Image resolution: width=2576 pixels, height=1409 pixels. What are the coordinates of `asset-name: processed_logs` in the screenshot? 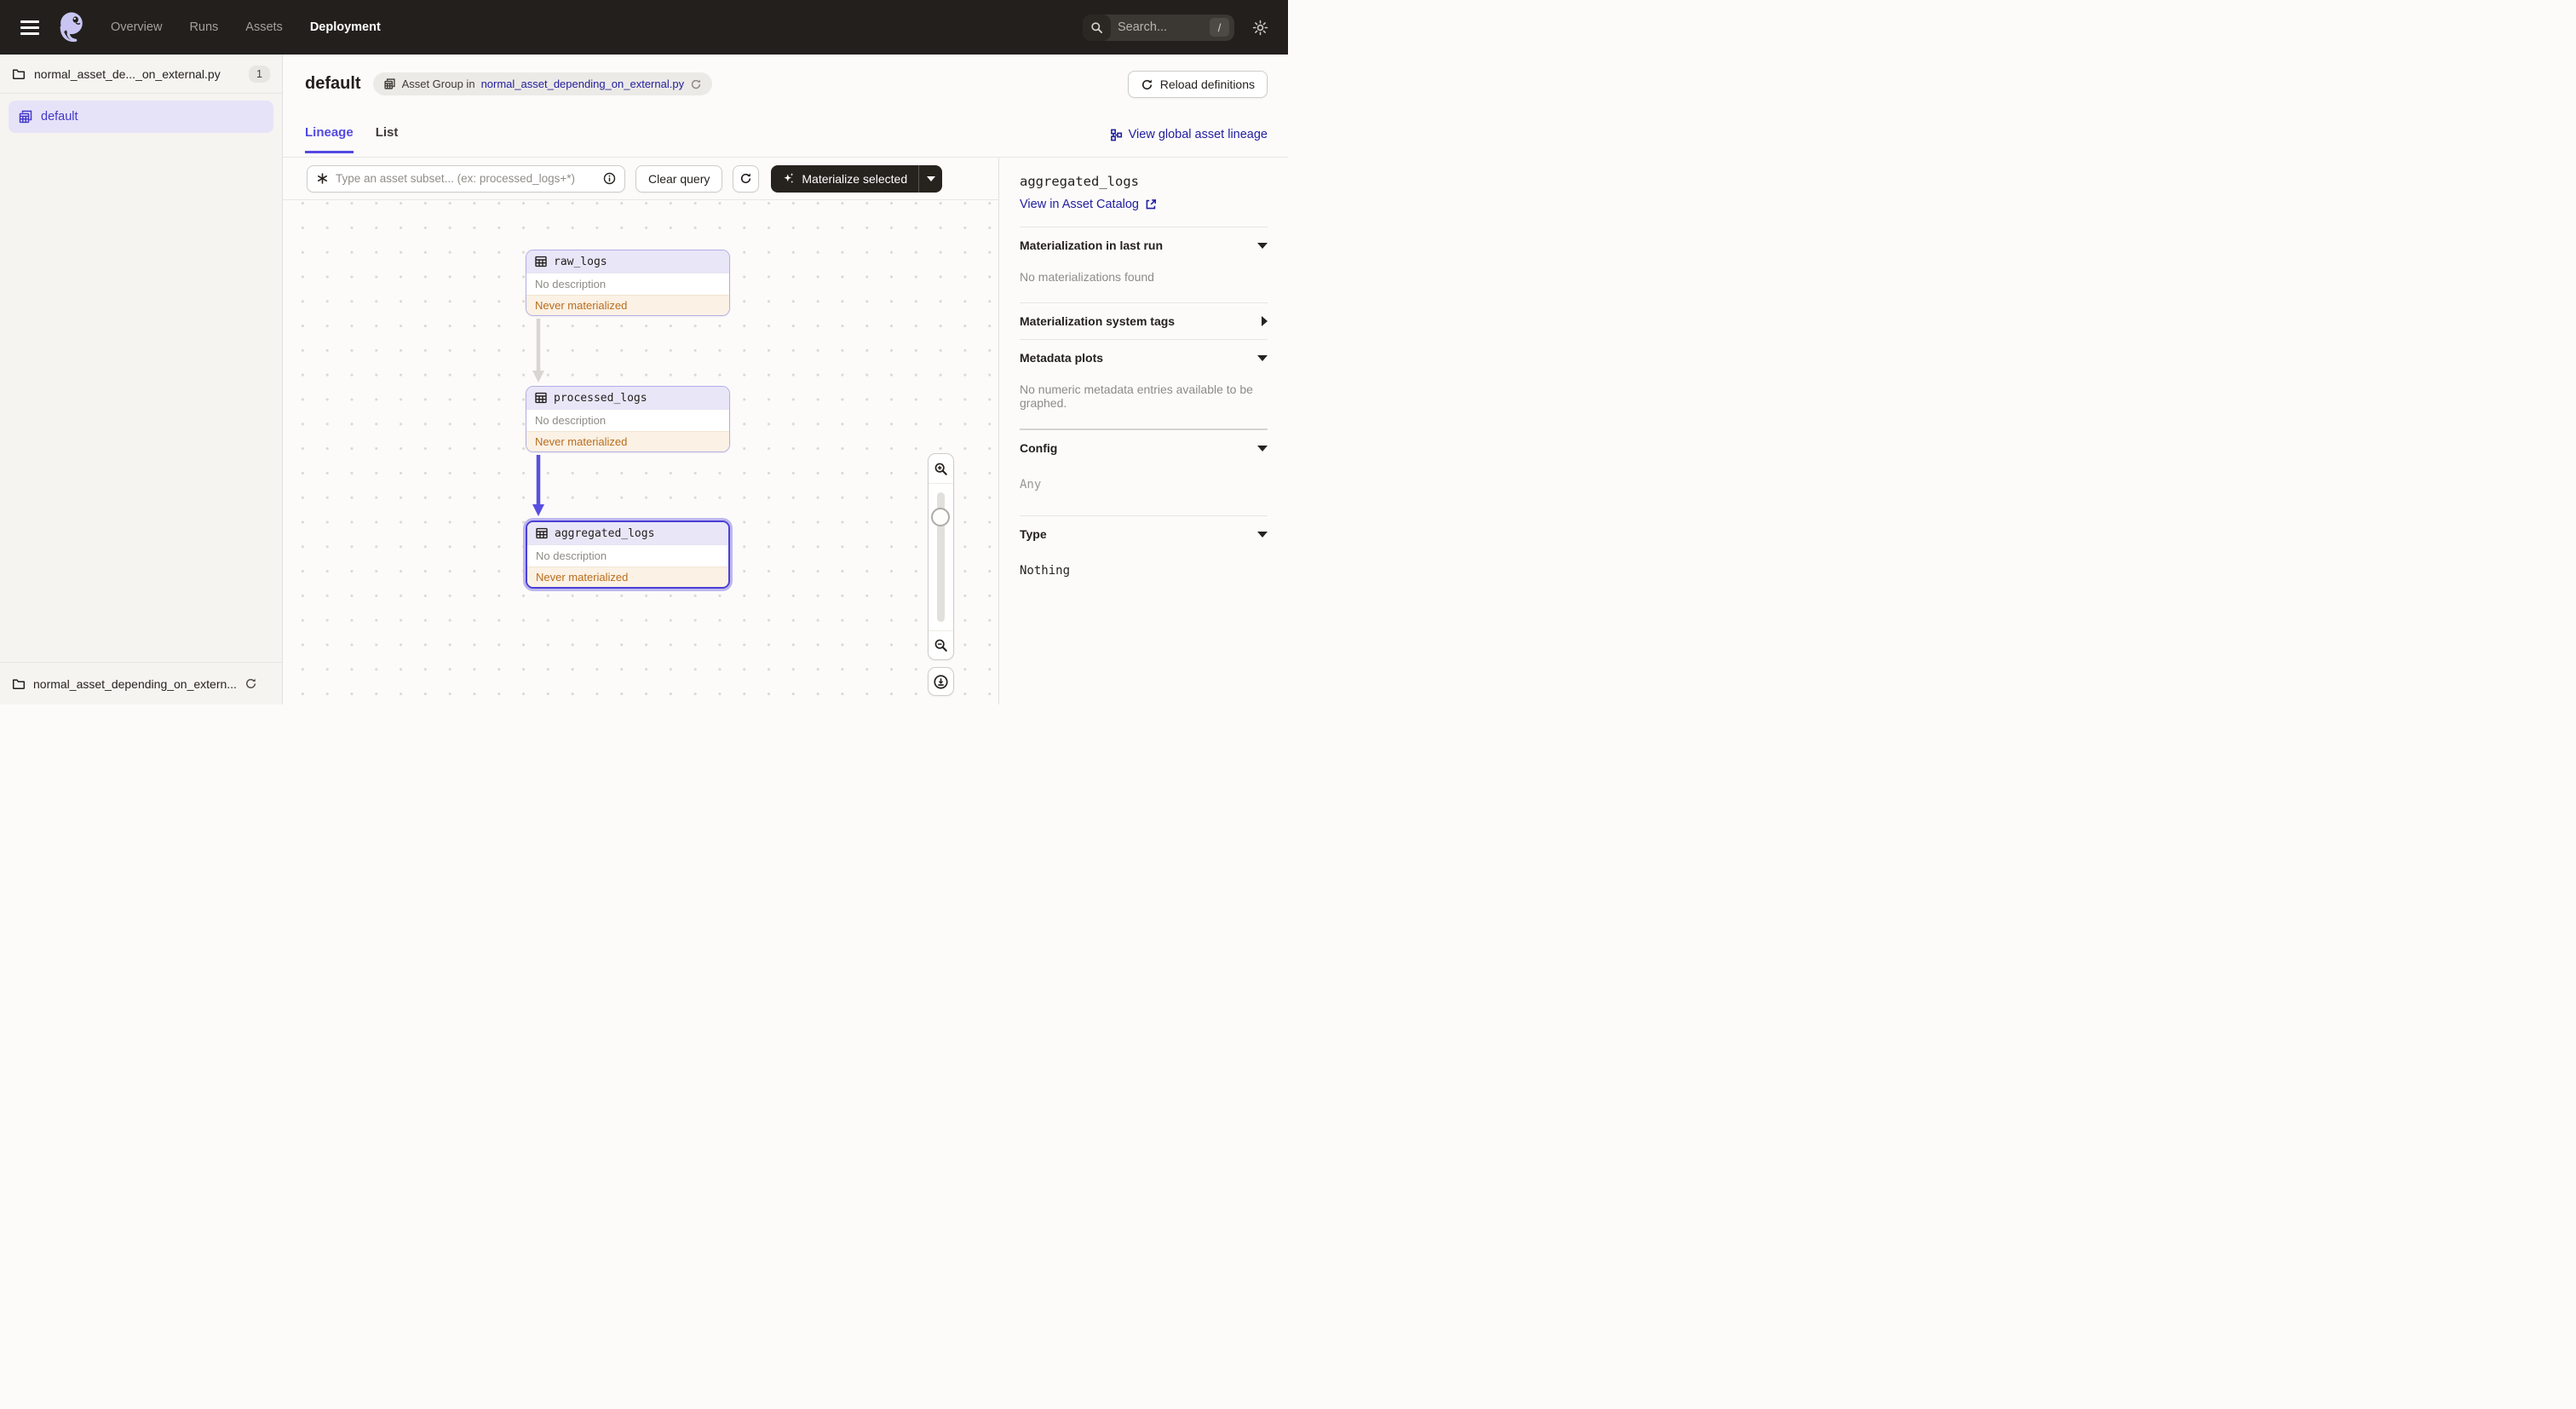 It's located at (601, 398).